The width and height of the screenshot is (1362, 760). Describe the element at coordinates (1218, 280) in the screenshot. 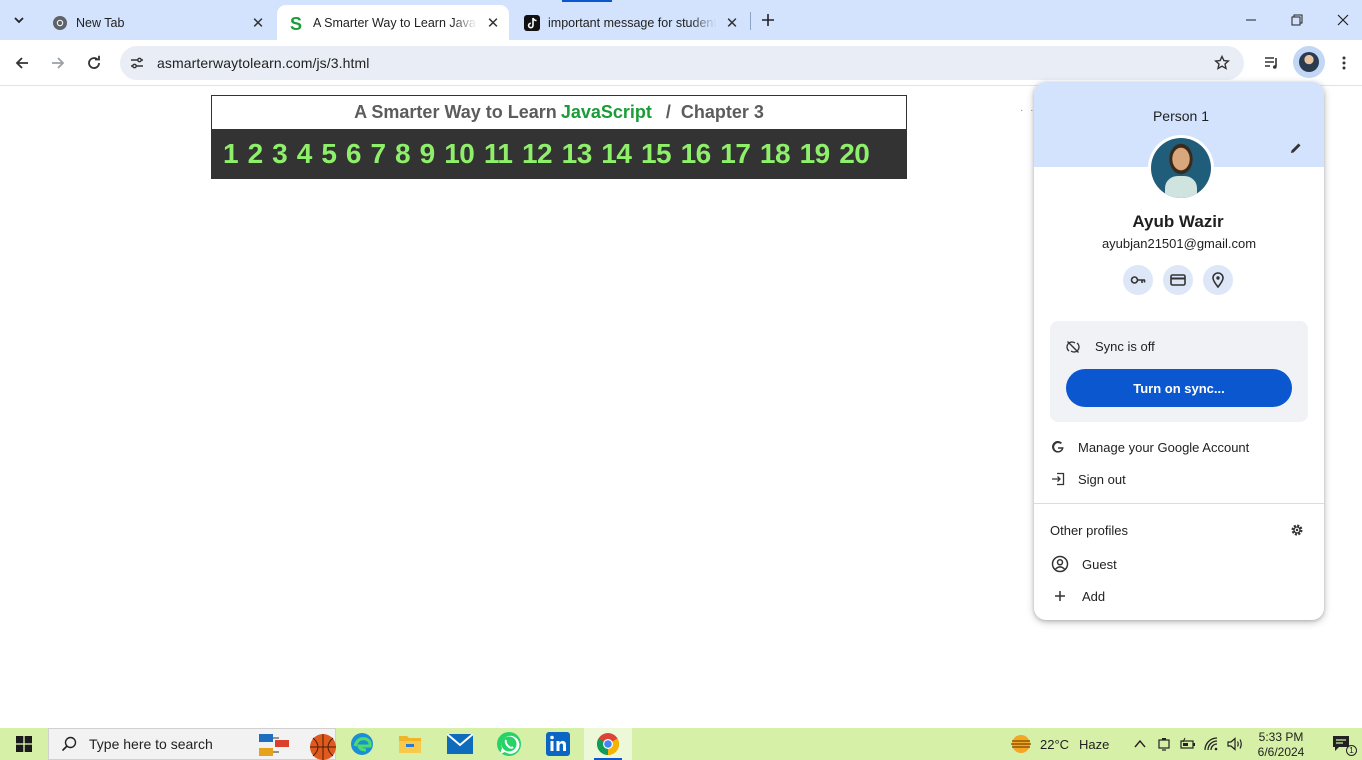

I see `addresses-button` at that location.